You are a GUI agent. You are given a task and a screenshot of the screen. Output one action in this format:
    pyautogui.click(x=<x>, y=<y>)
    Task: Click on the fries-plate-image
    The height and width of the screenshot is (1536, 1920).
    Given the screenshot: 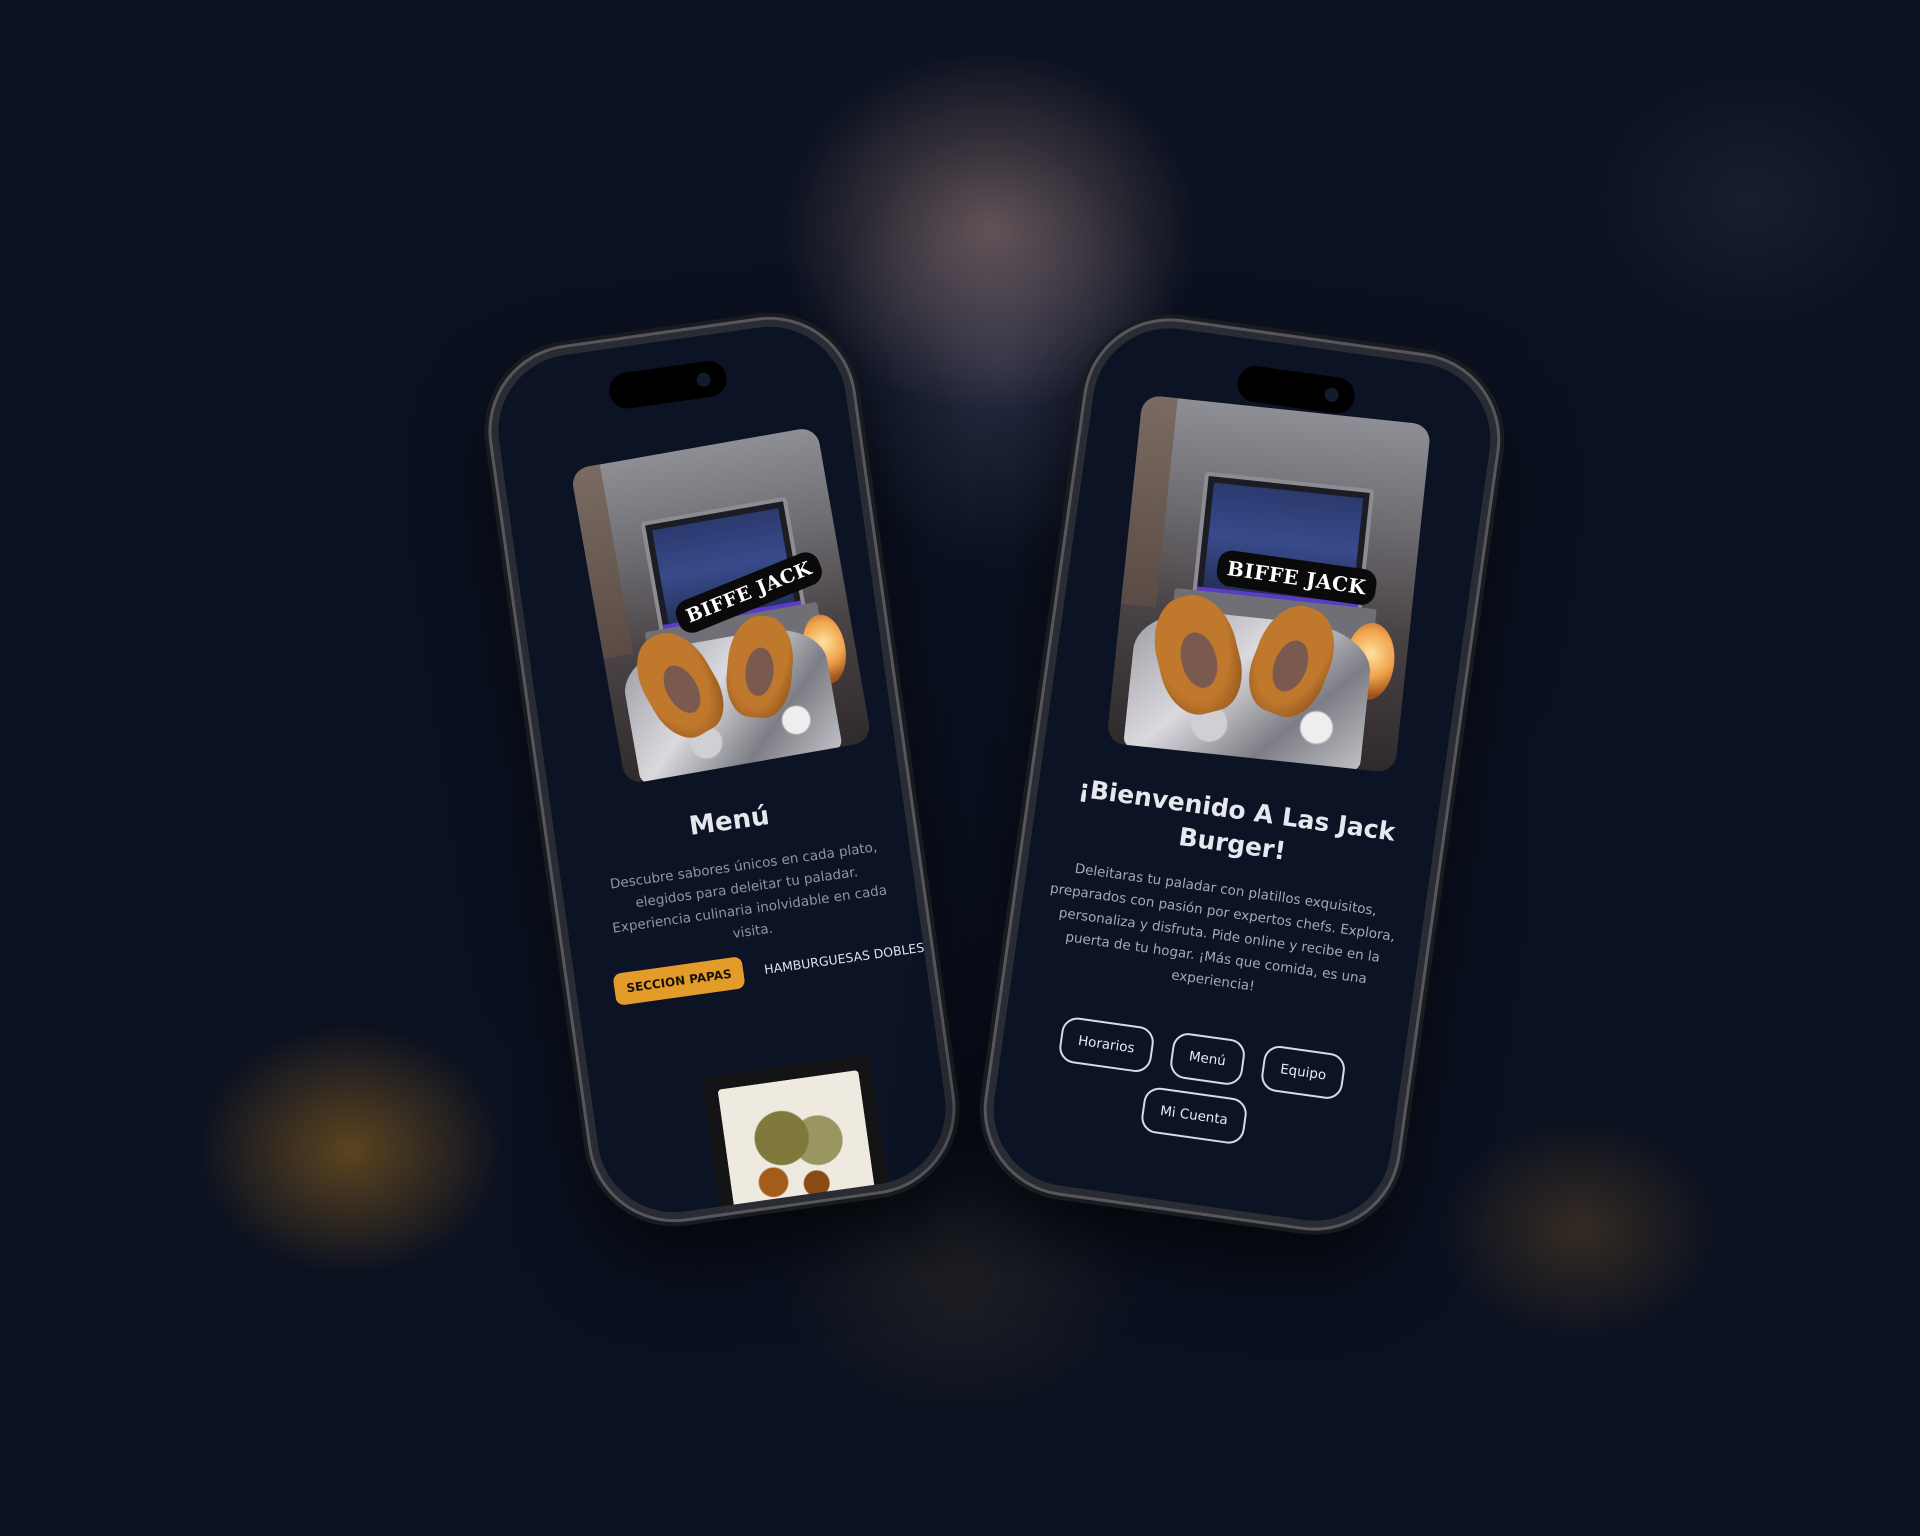 What is the action you would take?
    pyautogui.click(x=797, y=1150)
    